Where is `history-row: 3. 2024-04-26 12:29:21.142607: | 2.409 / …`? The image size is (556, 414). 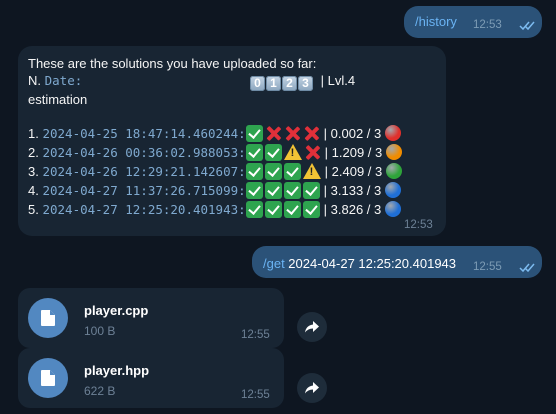 history-row: 3. 2024-04-26 12:29:21.142607: | 2.409 / … is located at coordinates (215, 171).